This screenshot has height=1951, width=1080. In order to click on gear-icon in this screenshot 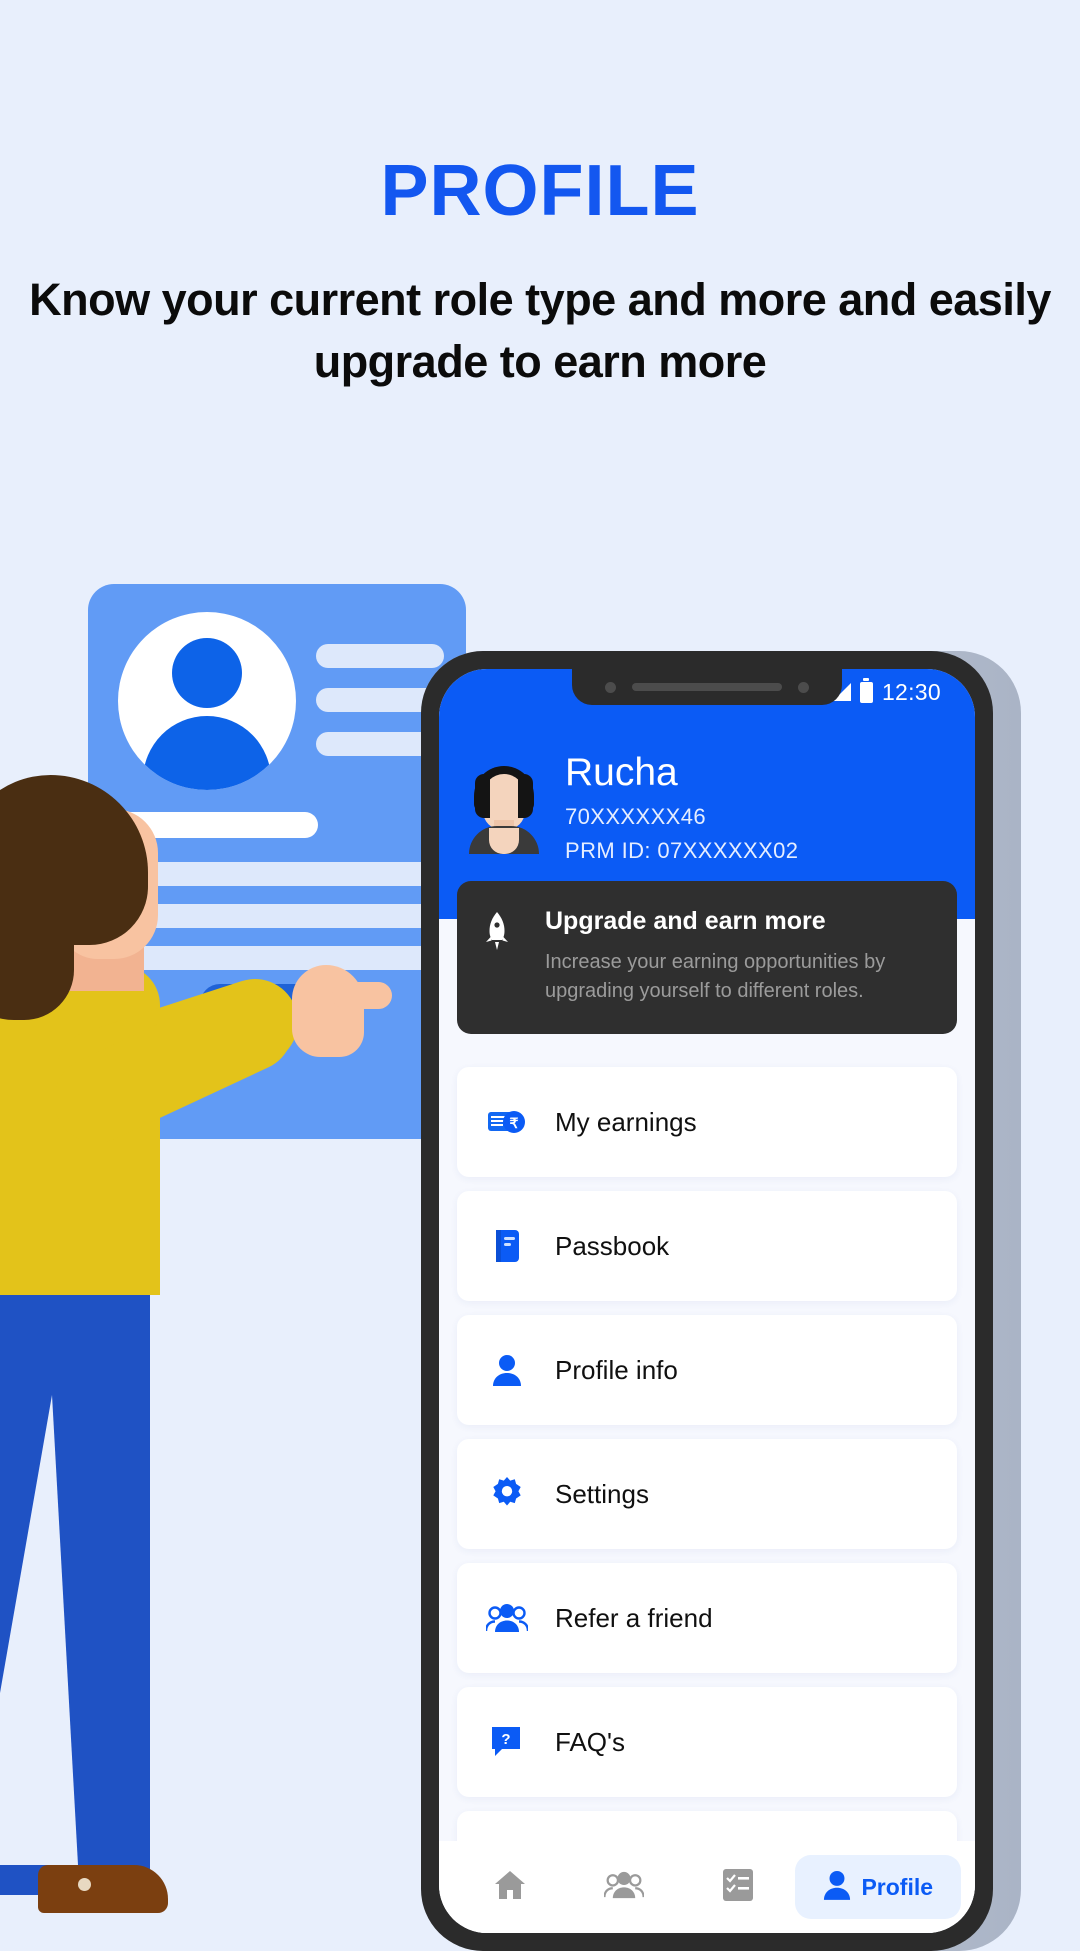, I will do `click(507, 1494)`.